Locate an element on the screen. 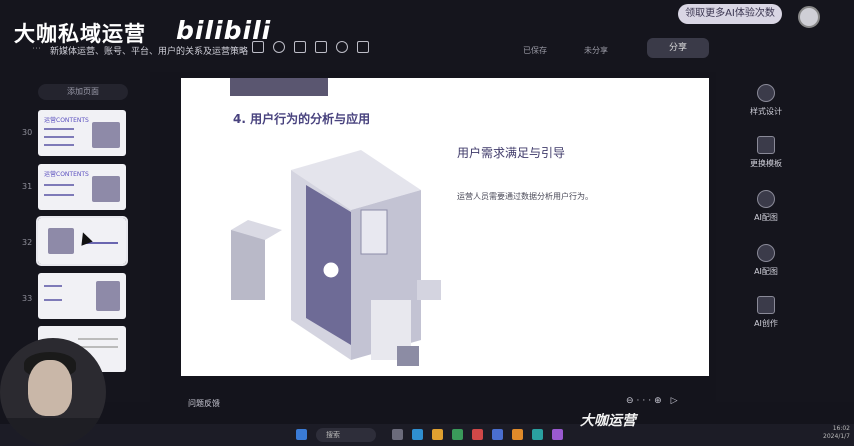 The height and width of the screenshot is (446, 854). document-title: 新媒体运营、账号、平台、用户的关系及运营策略 is located at coordinates (149, 50).